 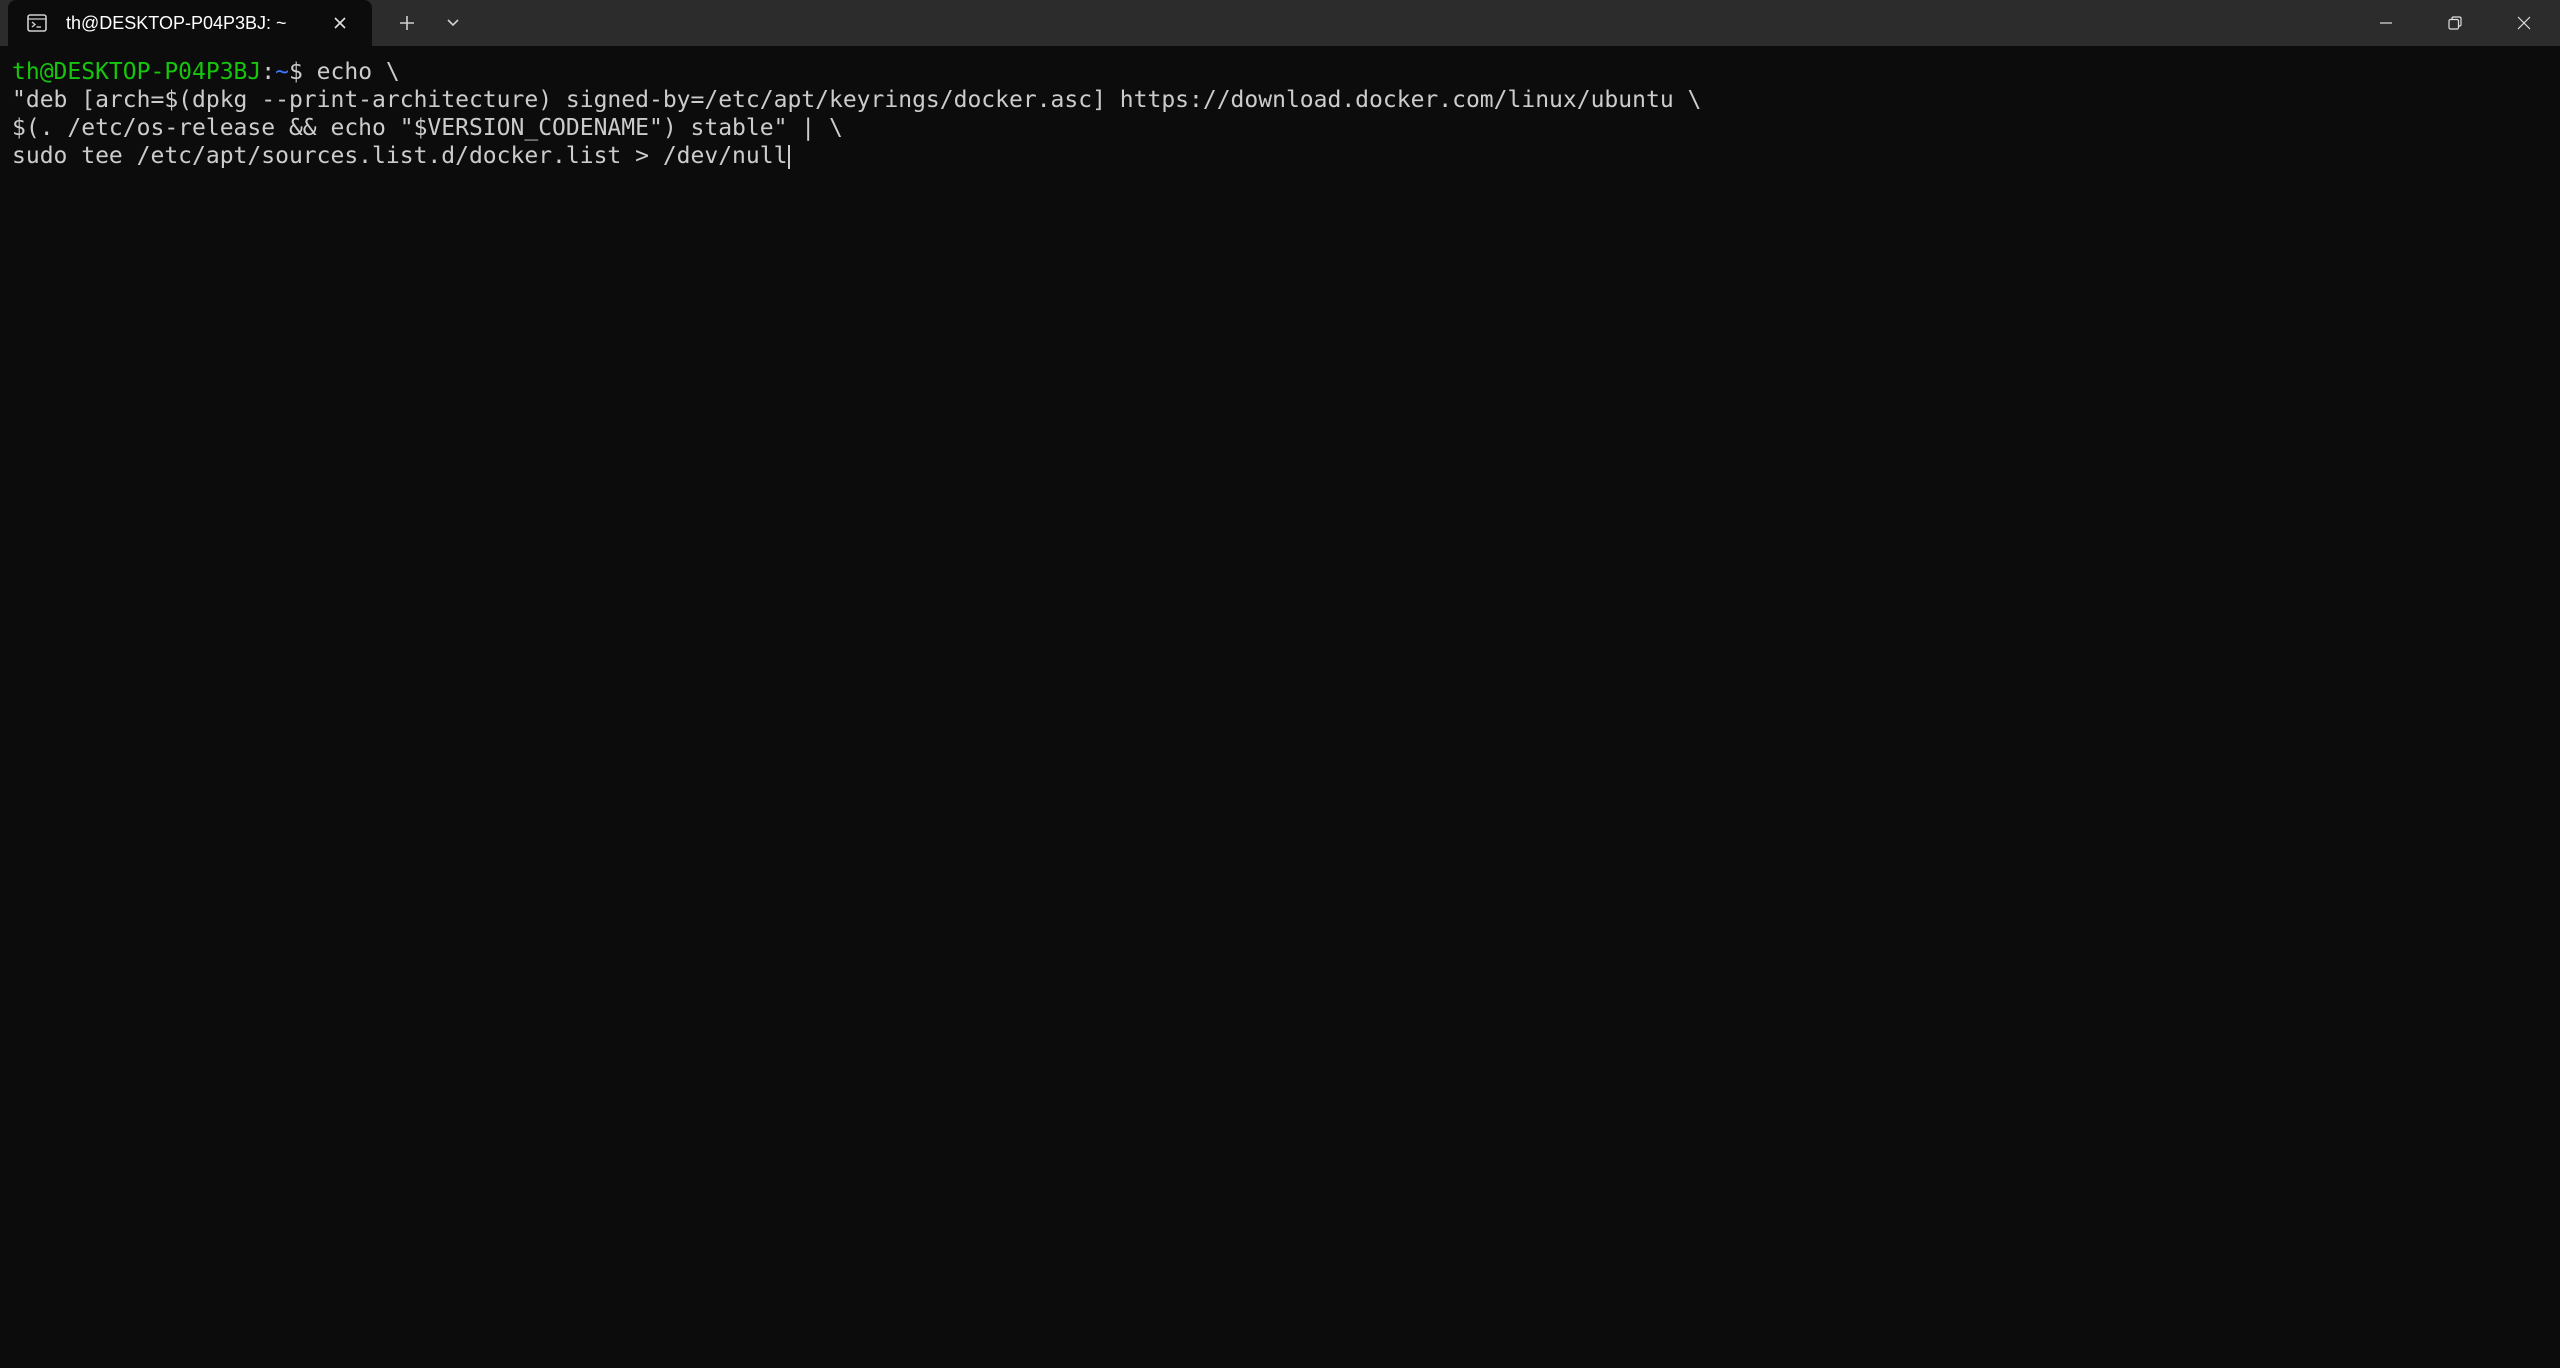 What do you see at coordinates (302, 72) in the screenshot?
I see `prompt-symbol: $` at bounding box center [302, 72].